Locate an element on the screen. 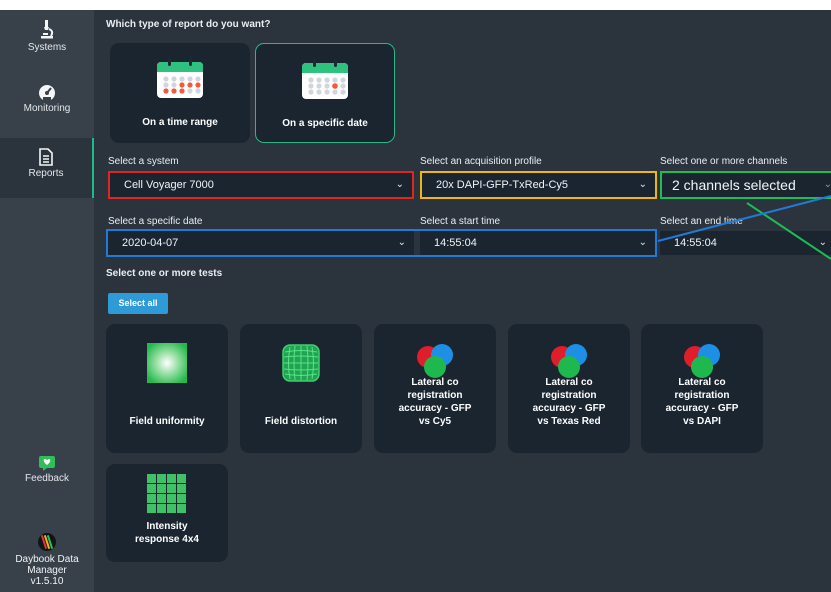 The image size is (831, 592). end-time-select-value: 14:55:04 is located at coordinates (695, 243).